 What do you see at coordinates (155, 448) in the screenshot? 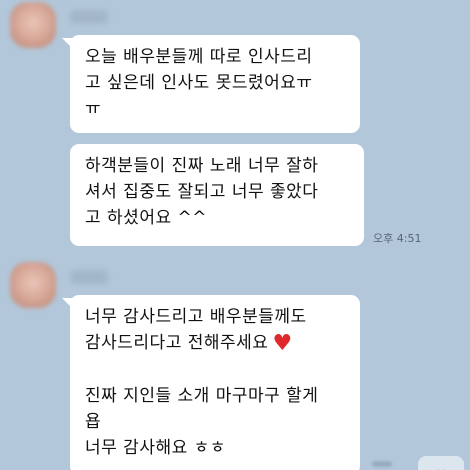
I see `message-line: 너무 감사해요 ㅎㅎ` at bounding box center [155, 448].